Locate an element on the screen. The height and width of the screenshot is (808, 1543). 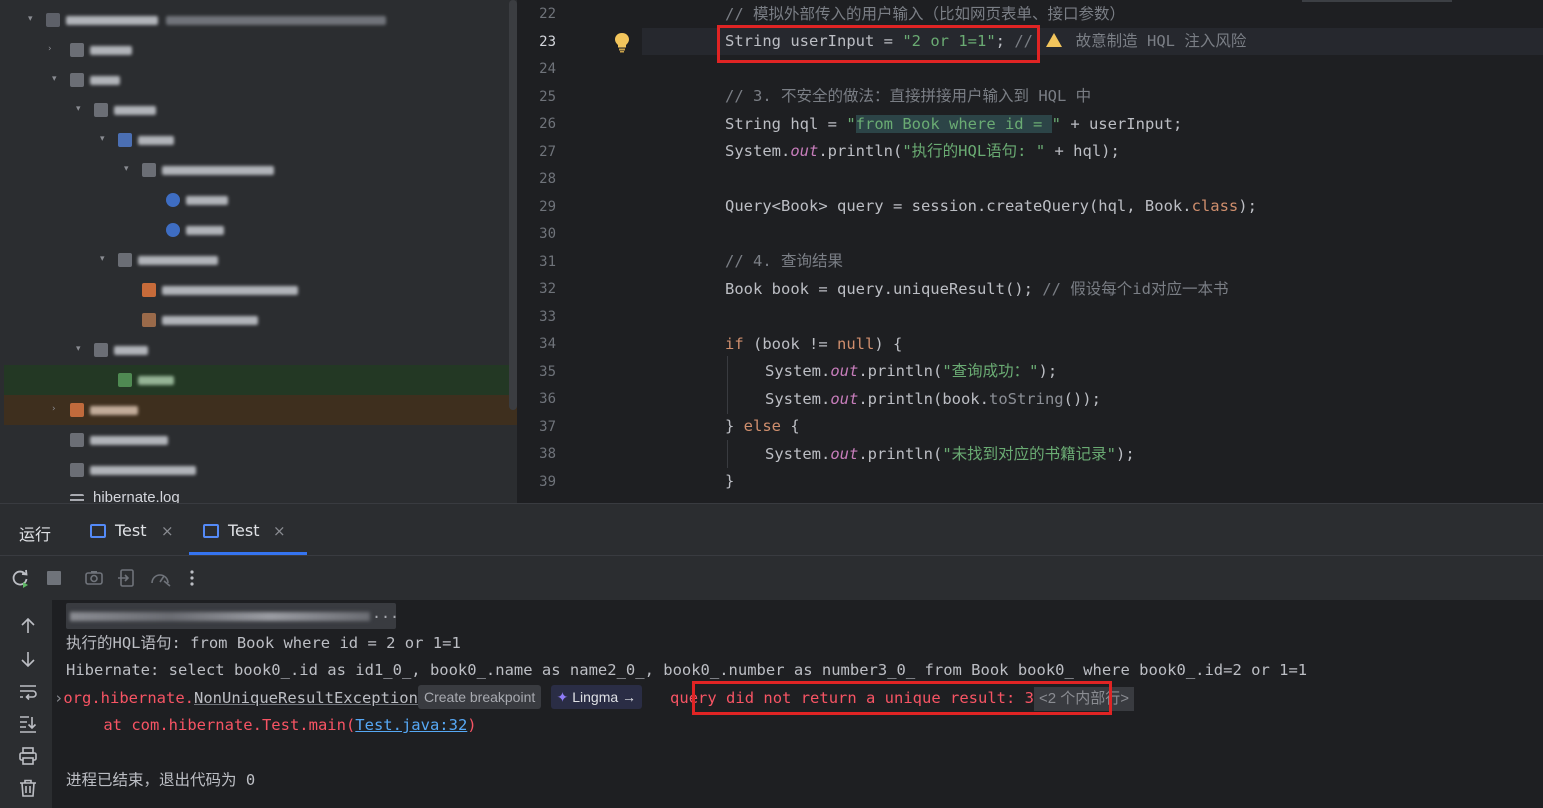
line-number: 32 is located at coordinates (536, 289).